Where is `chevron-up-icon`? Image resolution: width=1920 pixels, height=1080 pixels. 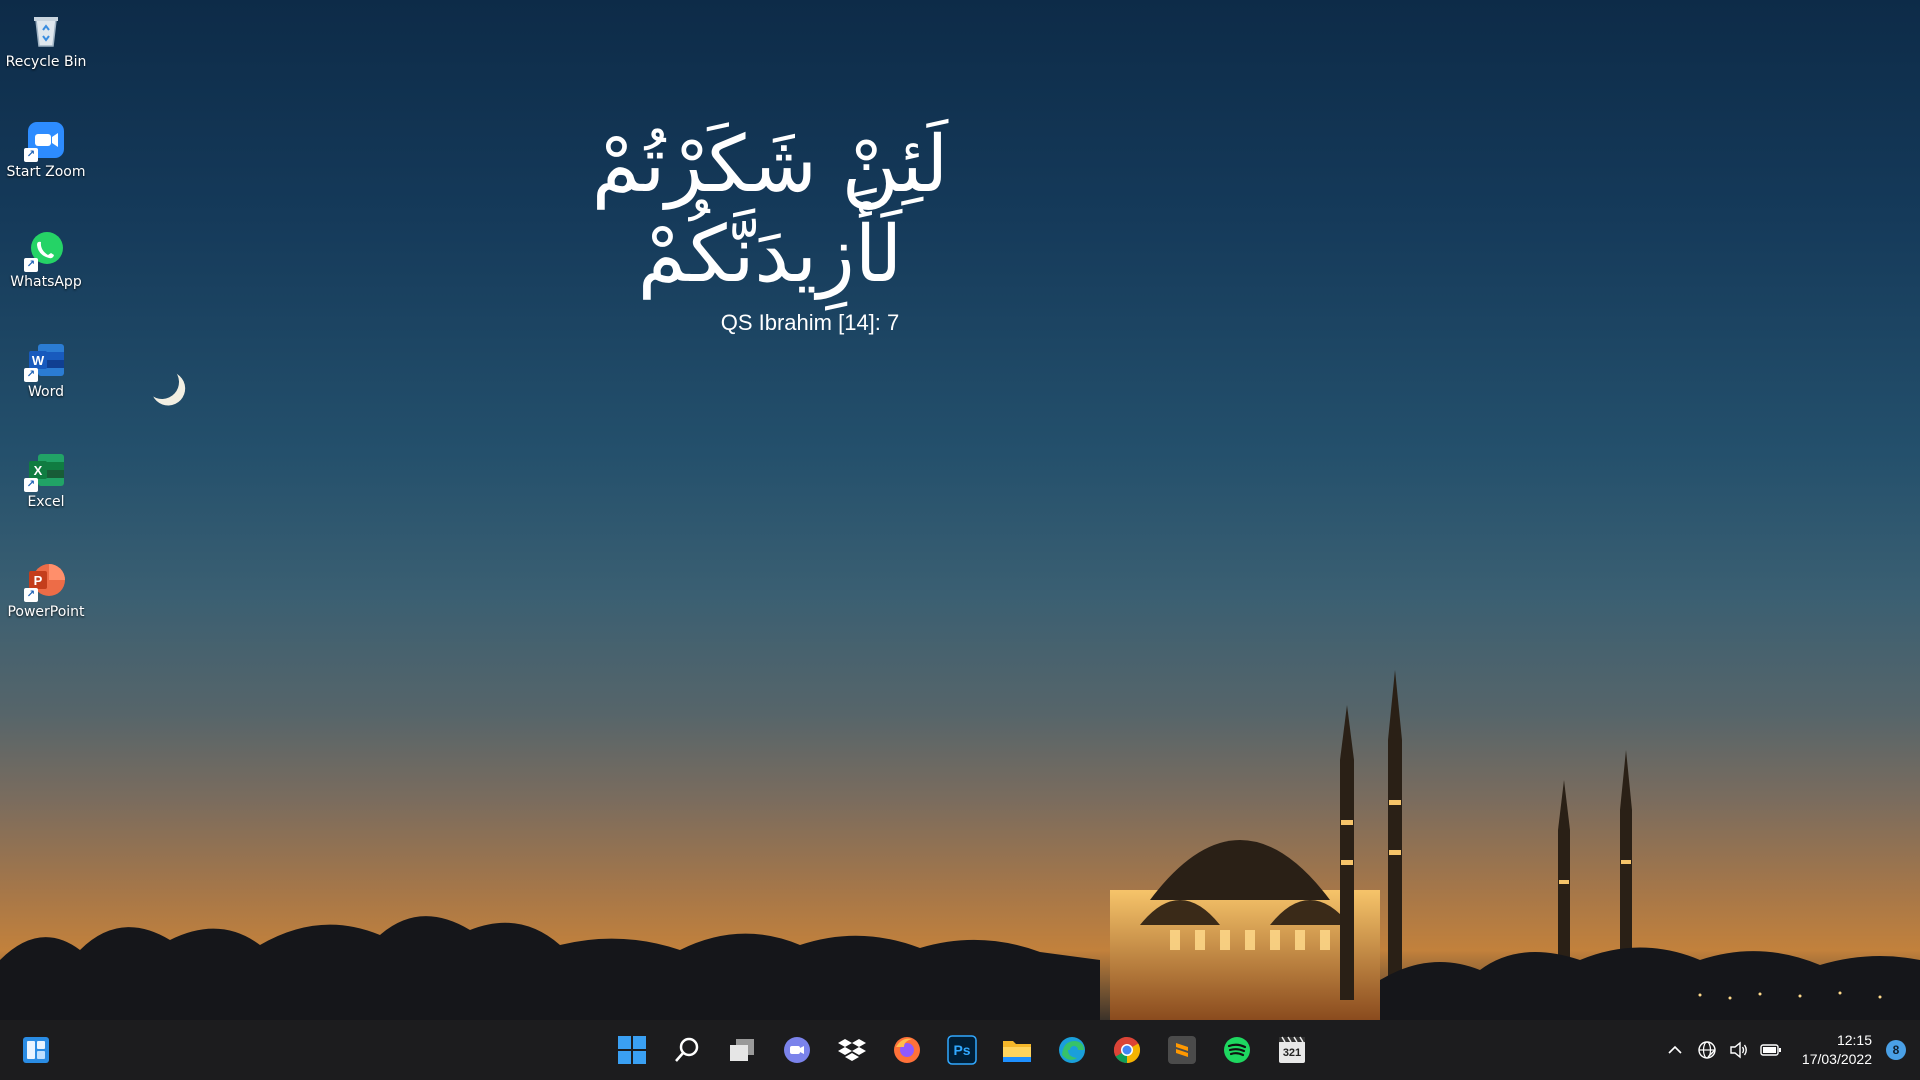
chevron-up-icon is located at coordinates (1675, 1049).